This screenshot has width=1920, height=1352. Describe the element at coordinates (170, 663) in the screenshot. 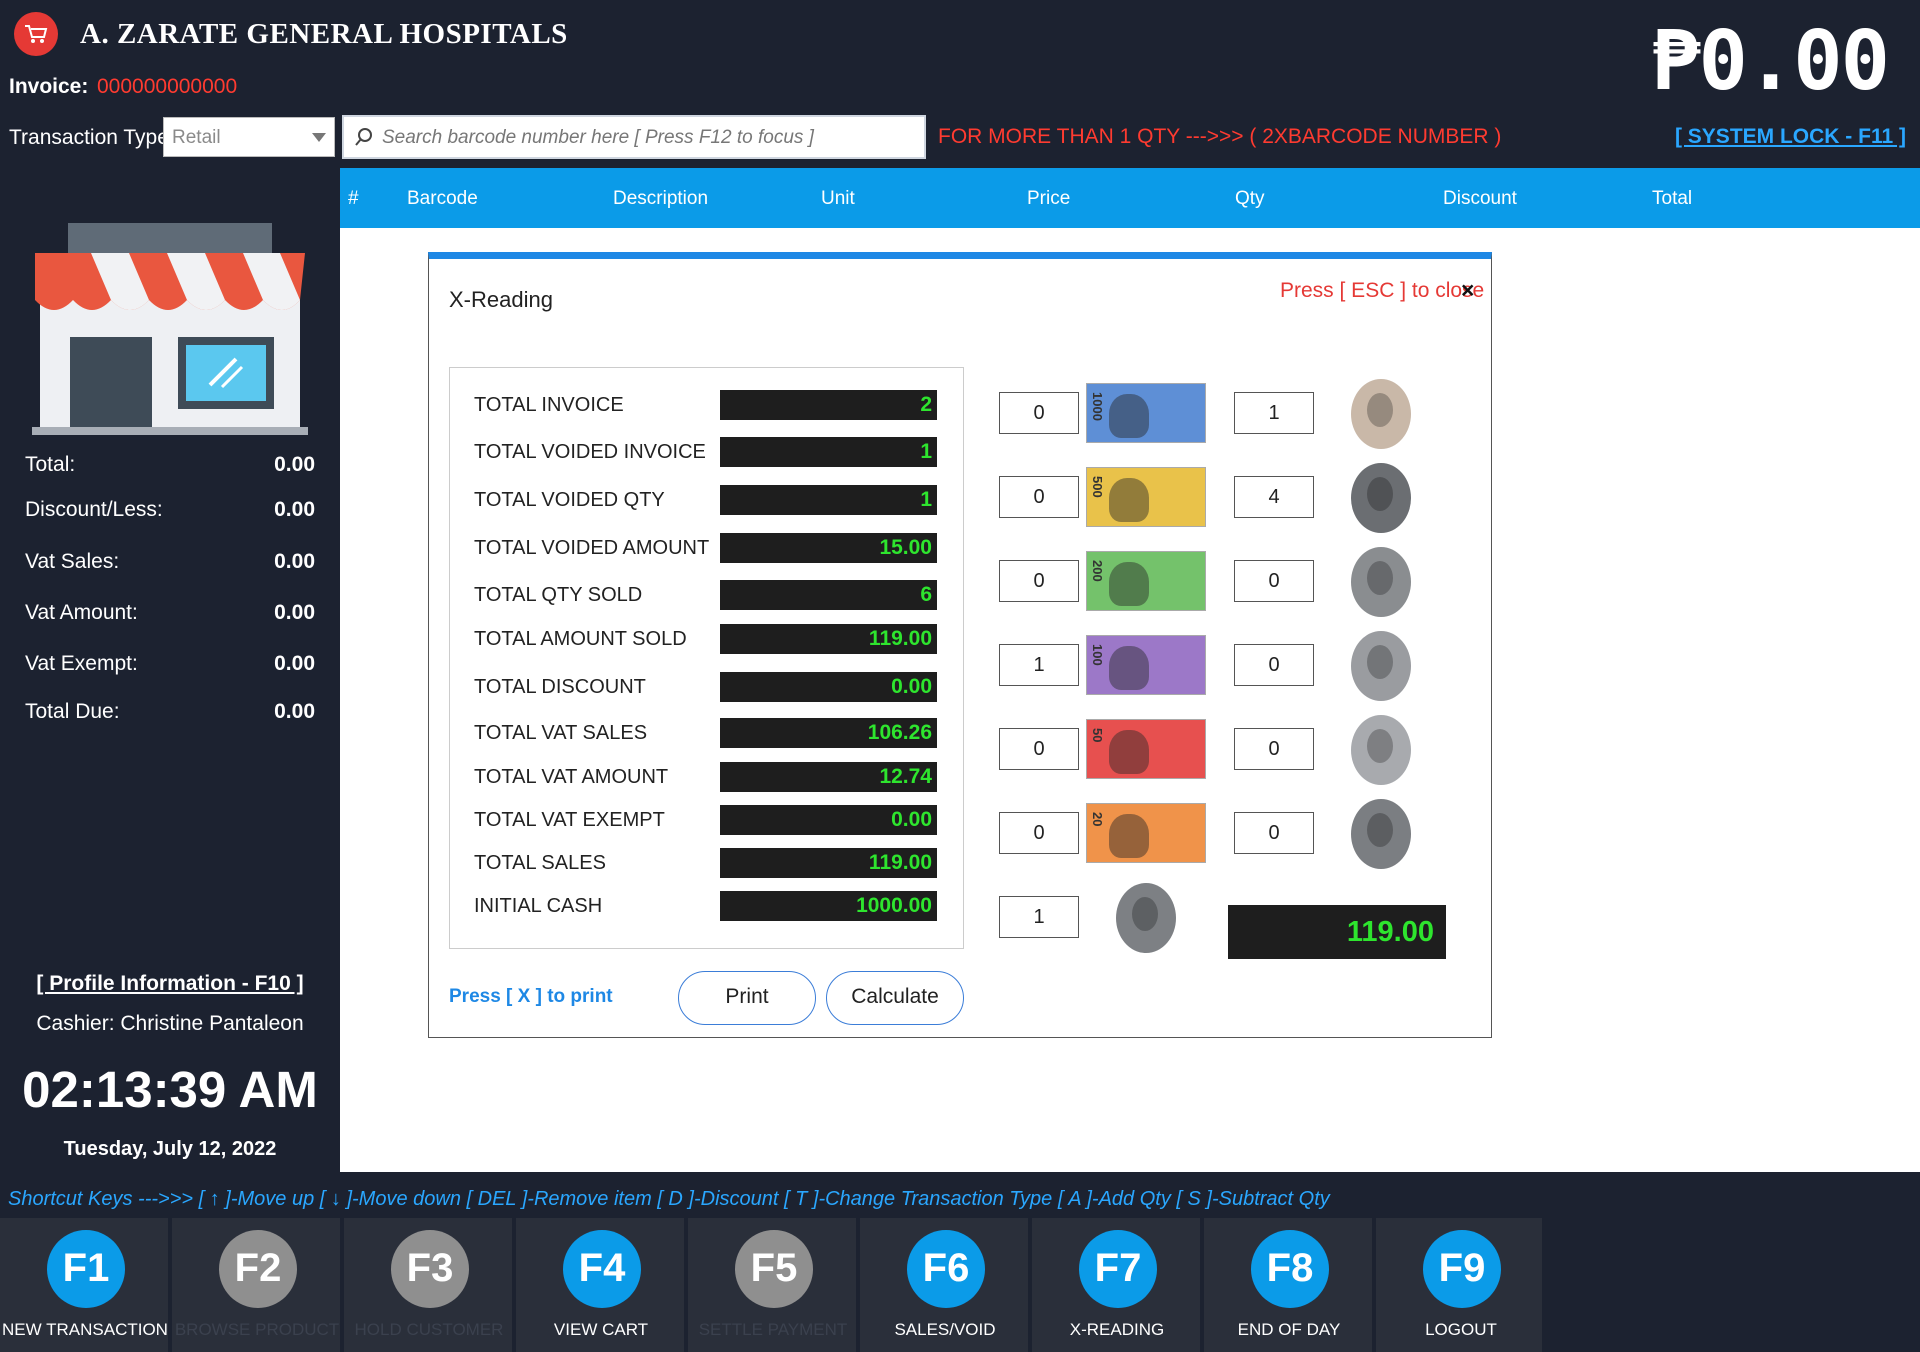

I see `summary-vat-exempt: Vat Exempt: 0.00` at that location.